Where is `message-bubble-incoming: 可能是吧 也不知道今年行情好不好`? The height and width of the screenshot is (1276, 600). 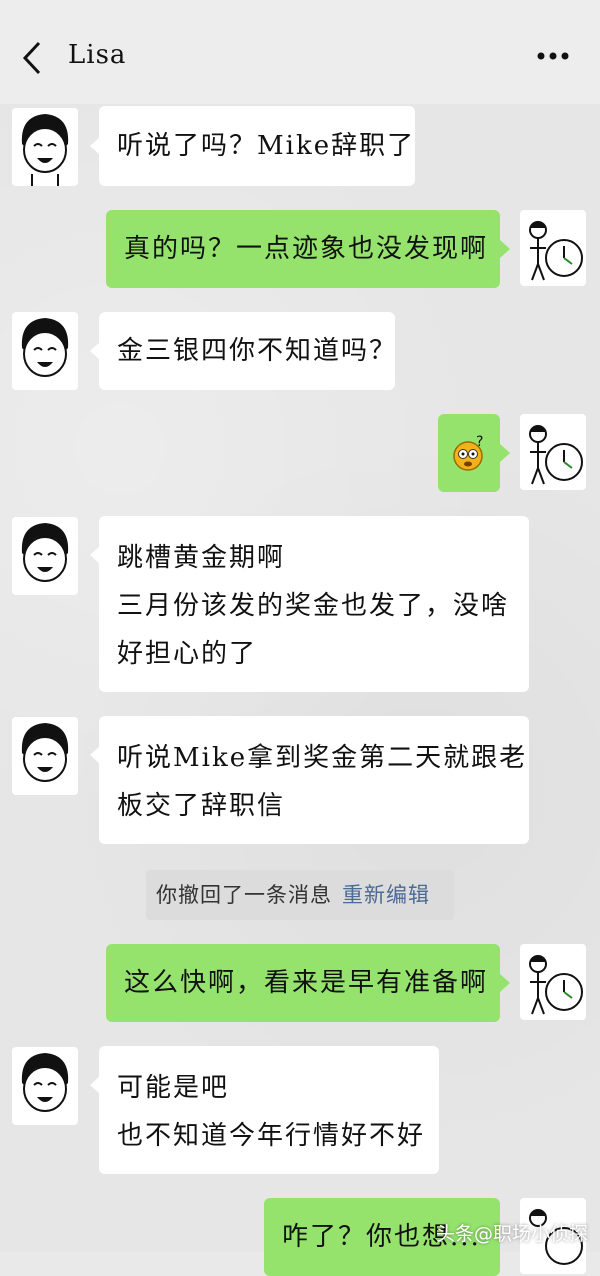
message-bubble-incoming: 可能是吧 也不知道今年行情好不好 is located at coordinates (269, 1110).